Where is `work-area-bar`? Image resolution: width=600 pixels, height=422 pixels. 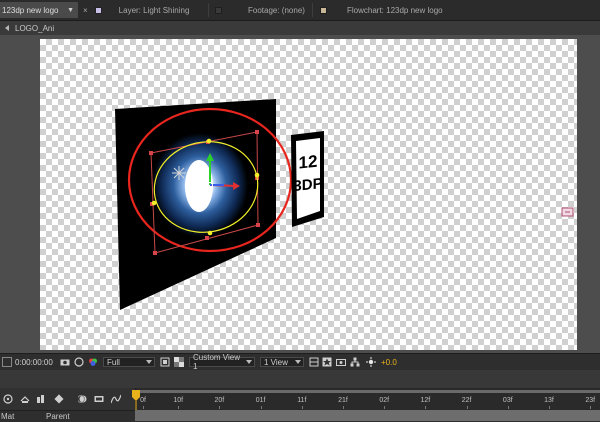
work-area-bar is located at coordinates (367, 391).